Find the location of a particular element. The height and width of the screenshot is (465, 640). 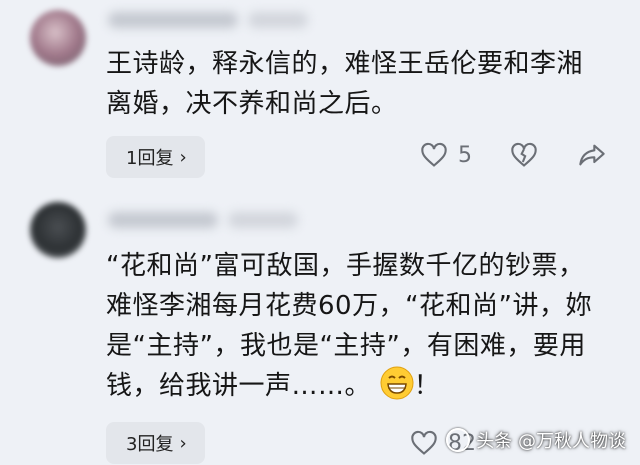

like-button: 5 is located at coordinates (446, 155).